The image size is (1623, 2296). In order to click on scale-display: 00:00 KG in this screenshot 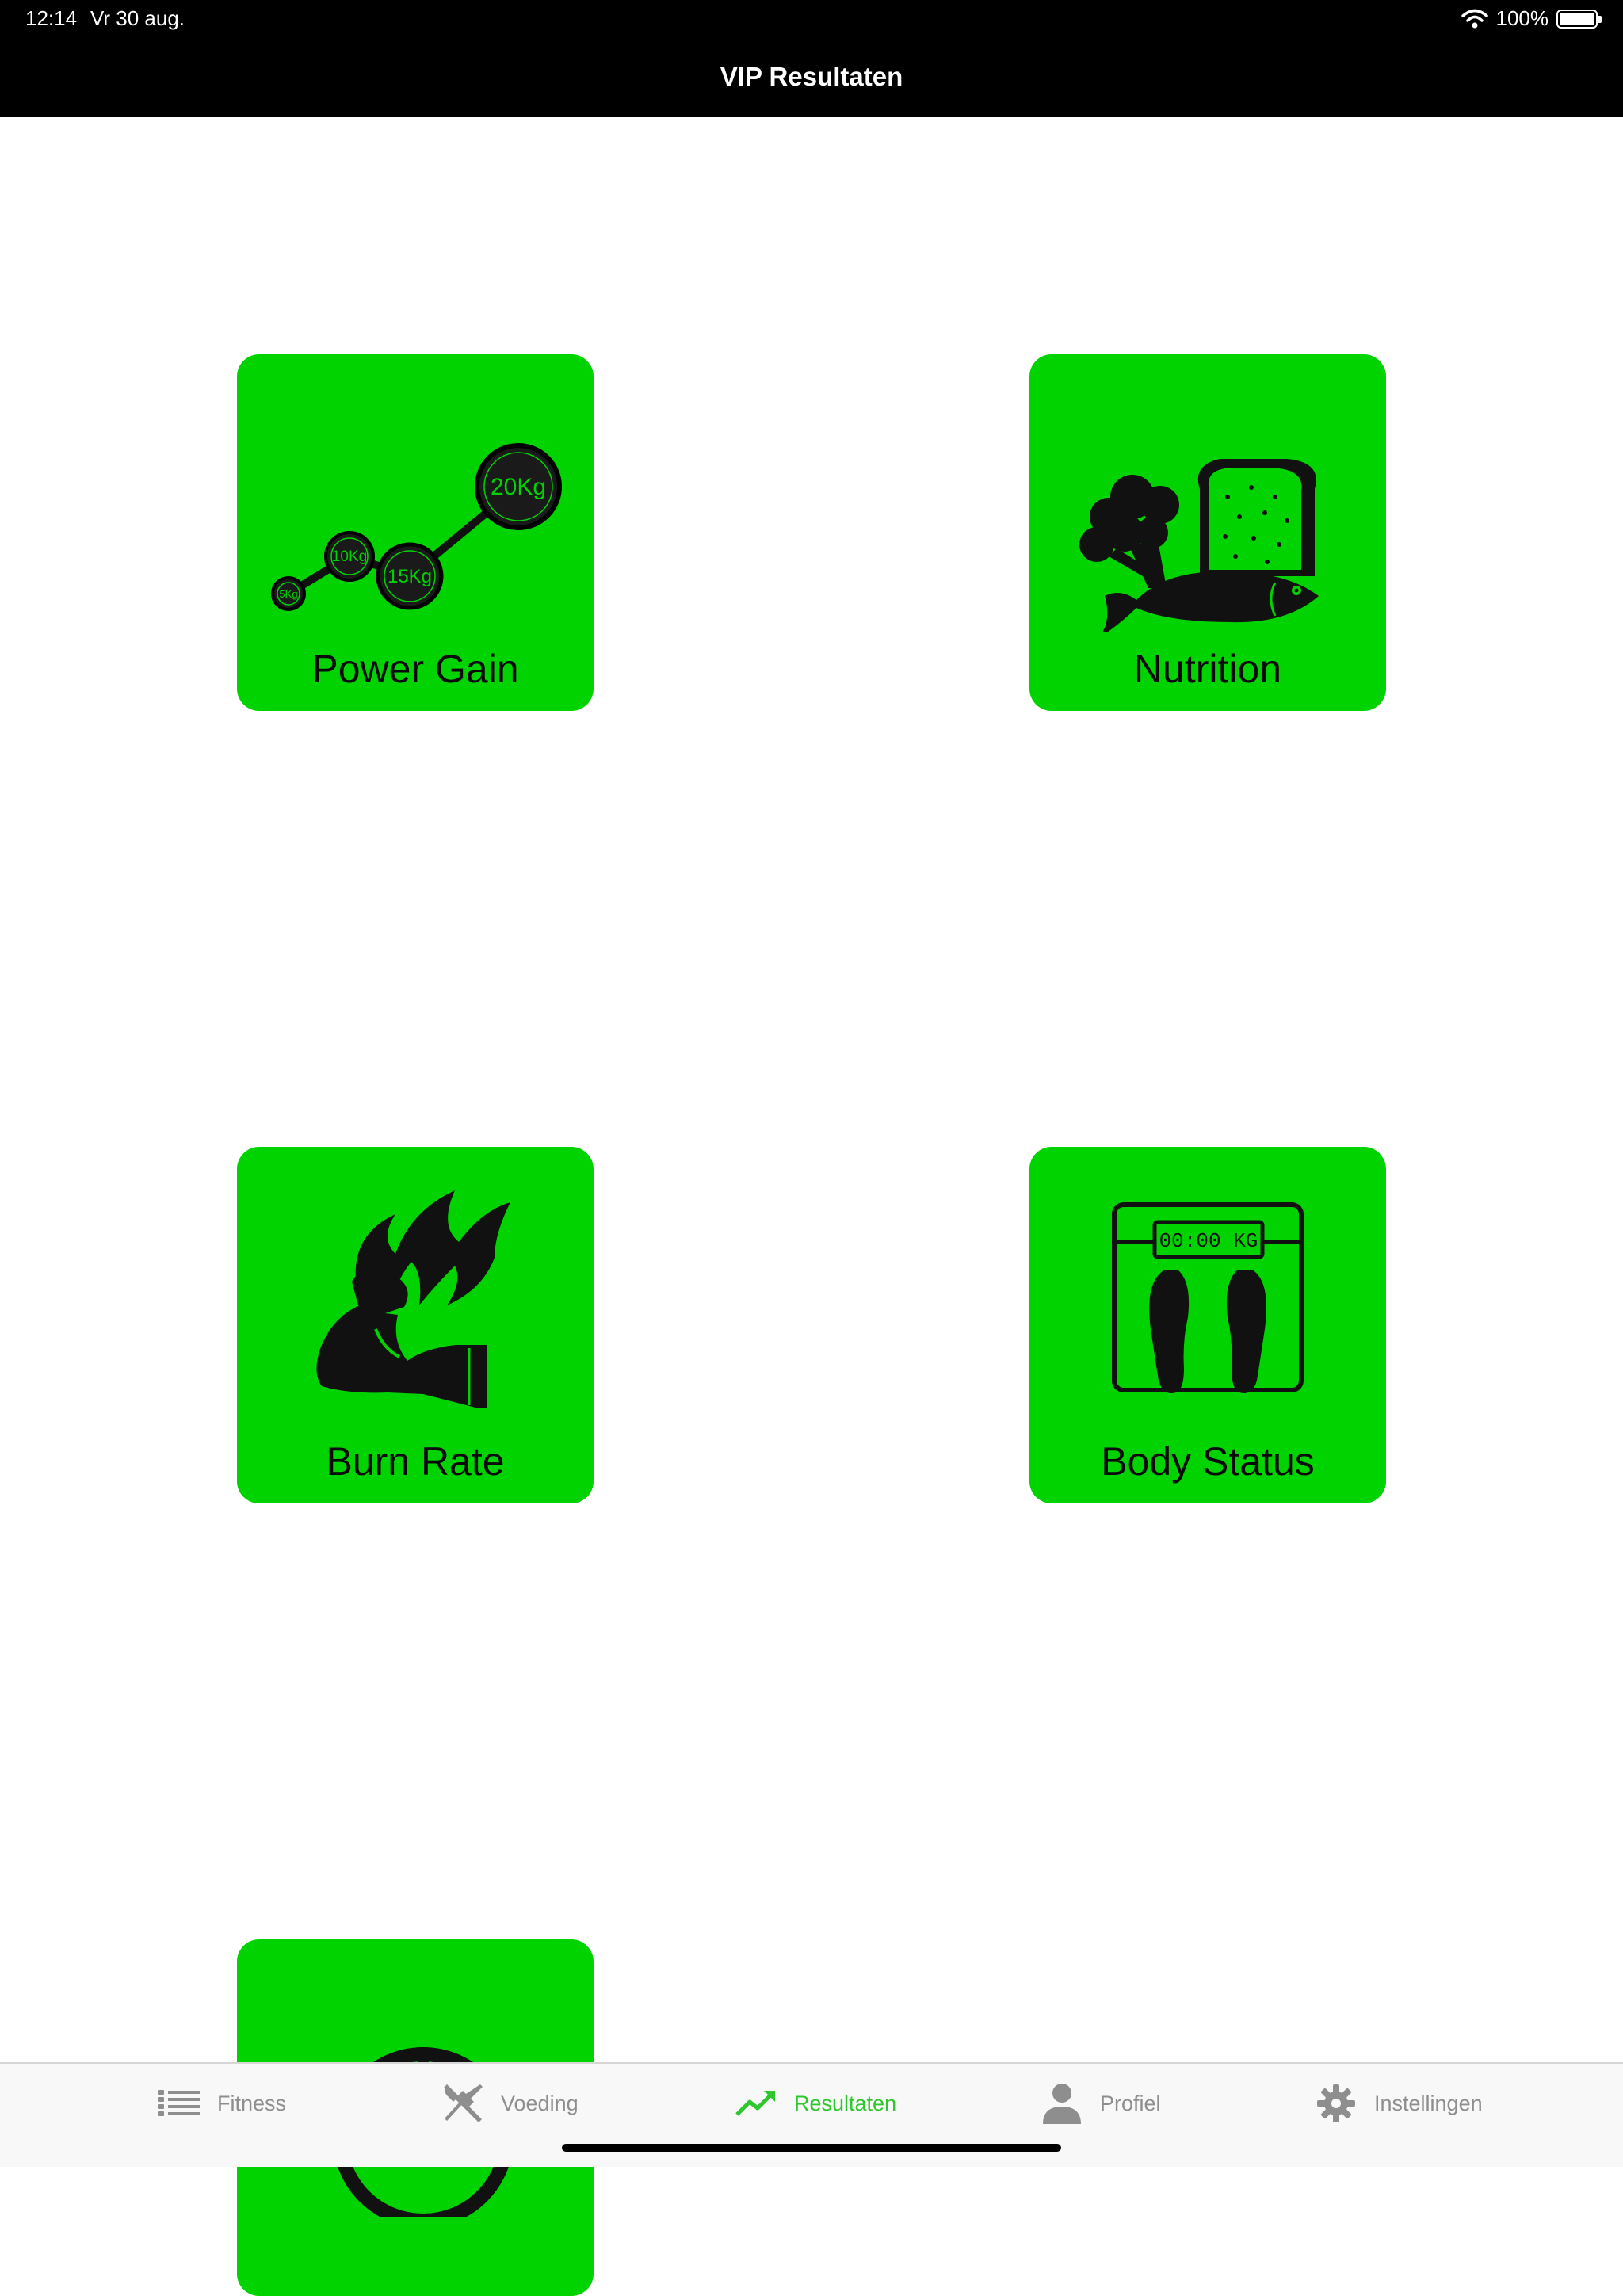, I will do `click(1208, 1241)`.